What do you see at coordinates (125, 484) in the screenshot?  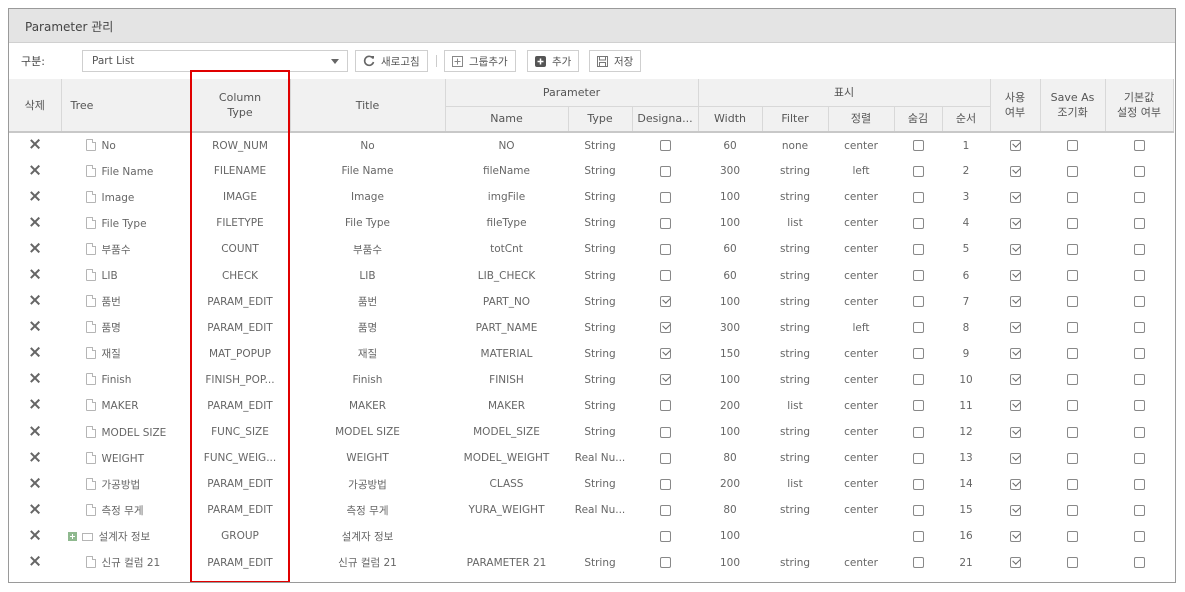 I see `tree-cell: 가공방법` at bounding box center [125, 484].